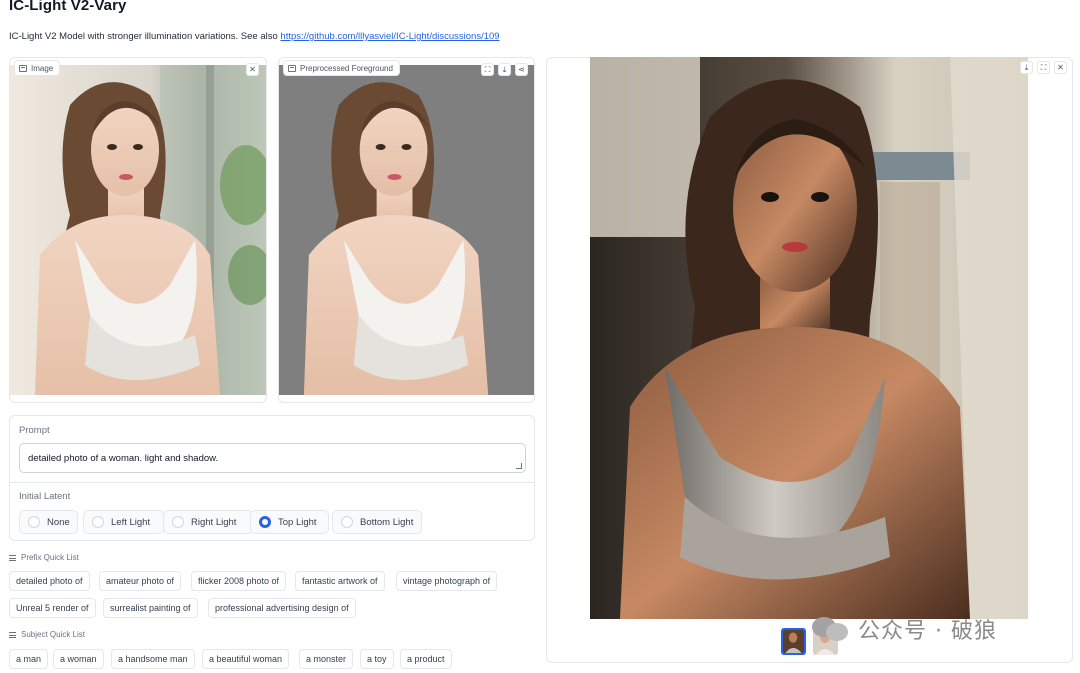 This screenshot has height=673, width=1080. Describe the element at coordinates (282, 608) in the screenshot. I see `prefix-chip: professional advertising design of` at that location.